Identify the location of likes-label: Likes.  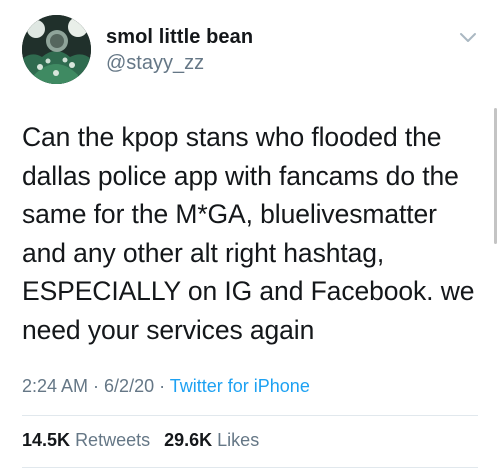
(238, 440).